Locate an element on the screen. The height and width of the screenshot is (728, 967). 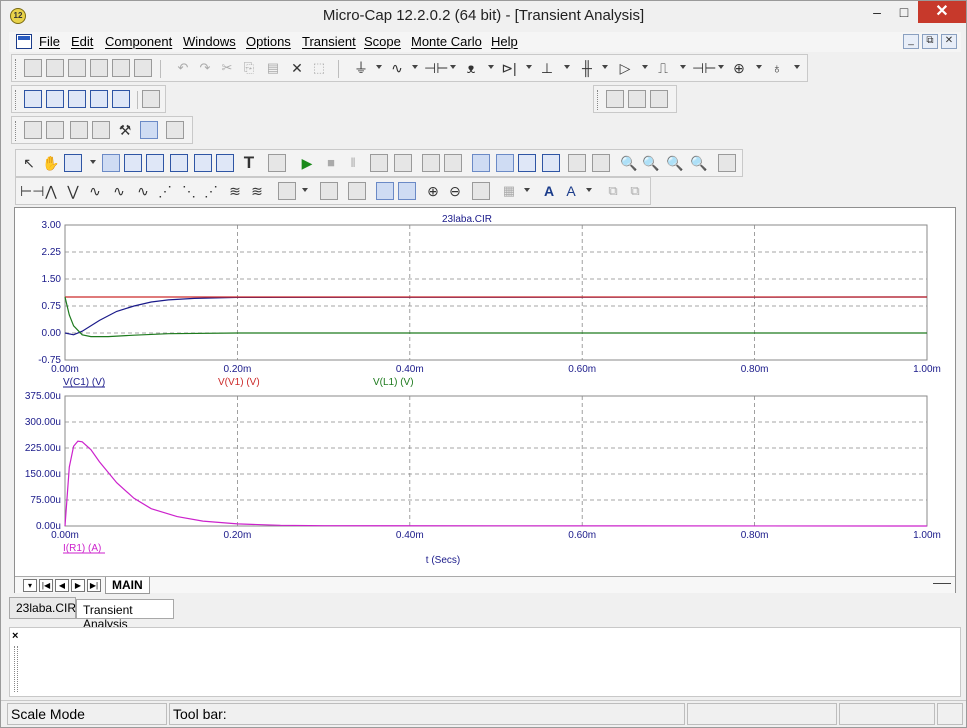
next-tab-button: ▶ is located at coordinates (78, 585).